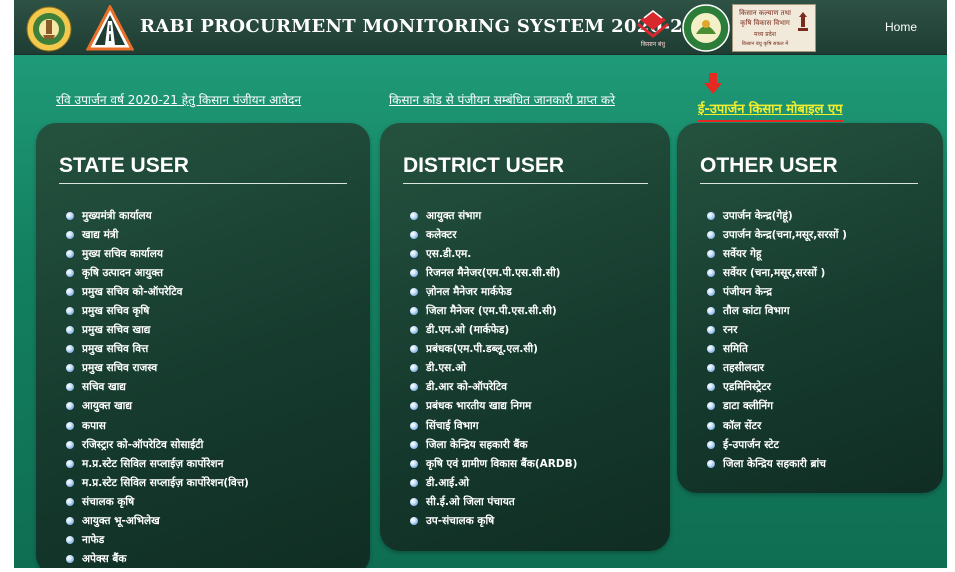  I want to click on district-user-item: डी.एस.ओ, so click(493, 368).